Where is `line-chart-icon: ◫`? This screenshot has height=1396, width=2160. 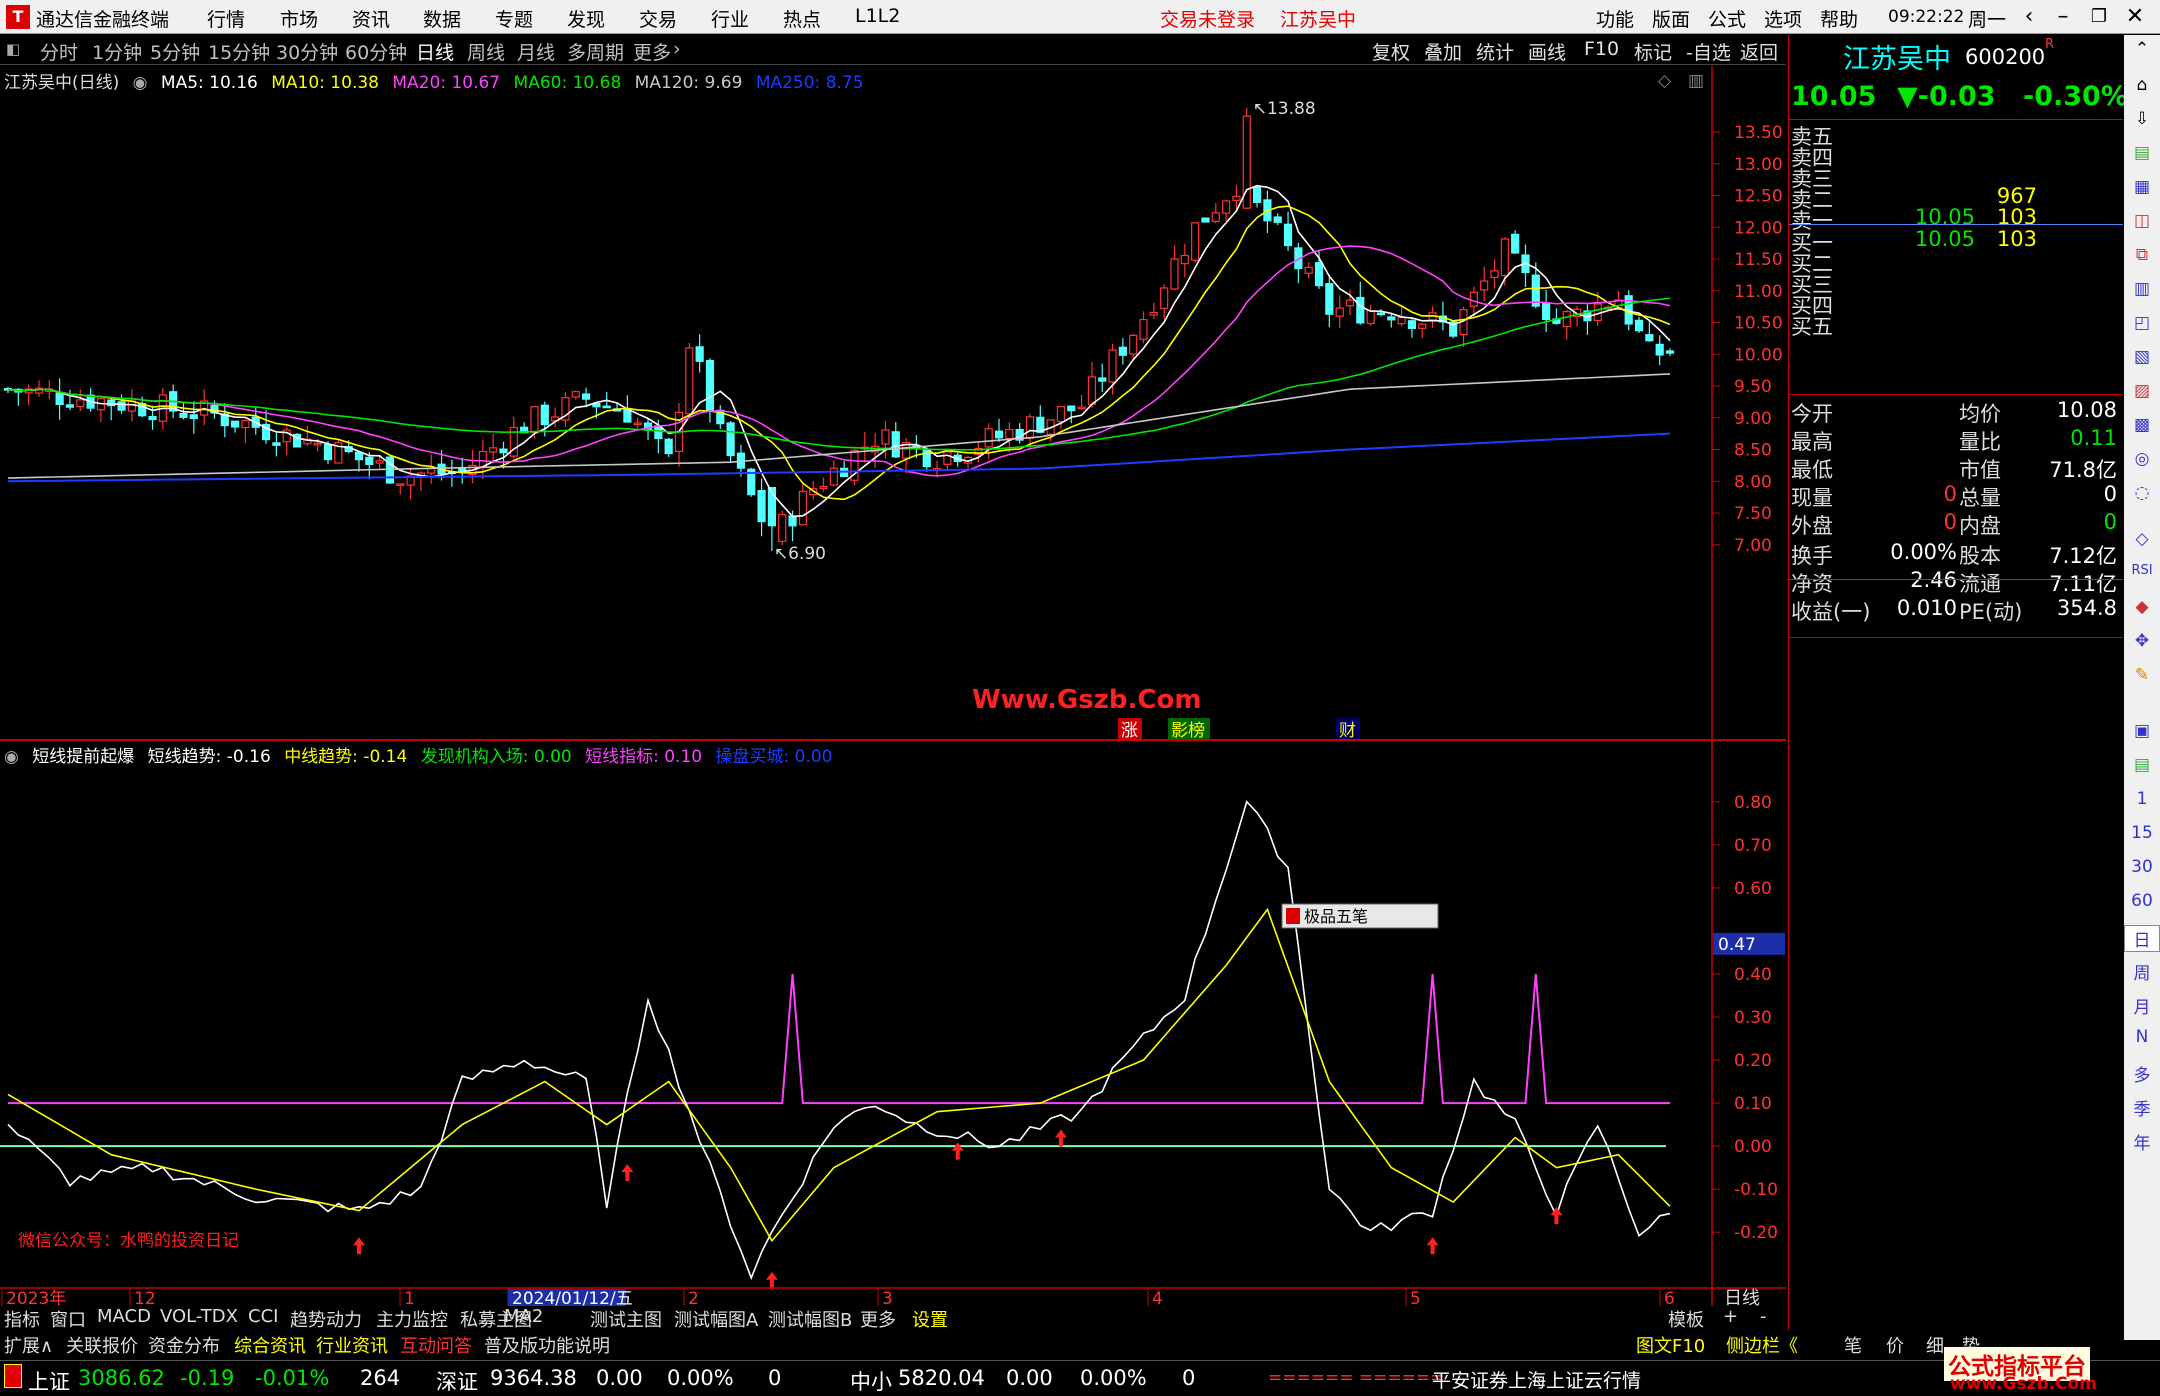
line-chart-icon: ◫ is located at coordinates (2142, 221).